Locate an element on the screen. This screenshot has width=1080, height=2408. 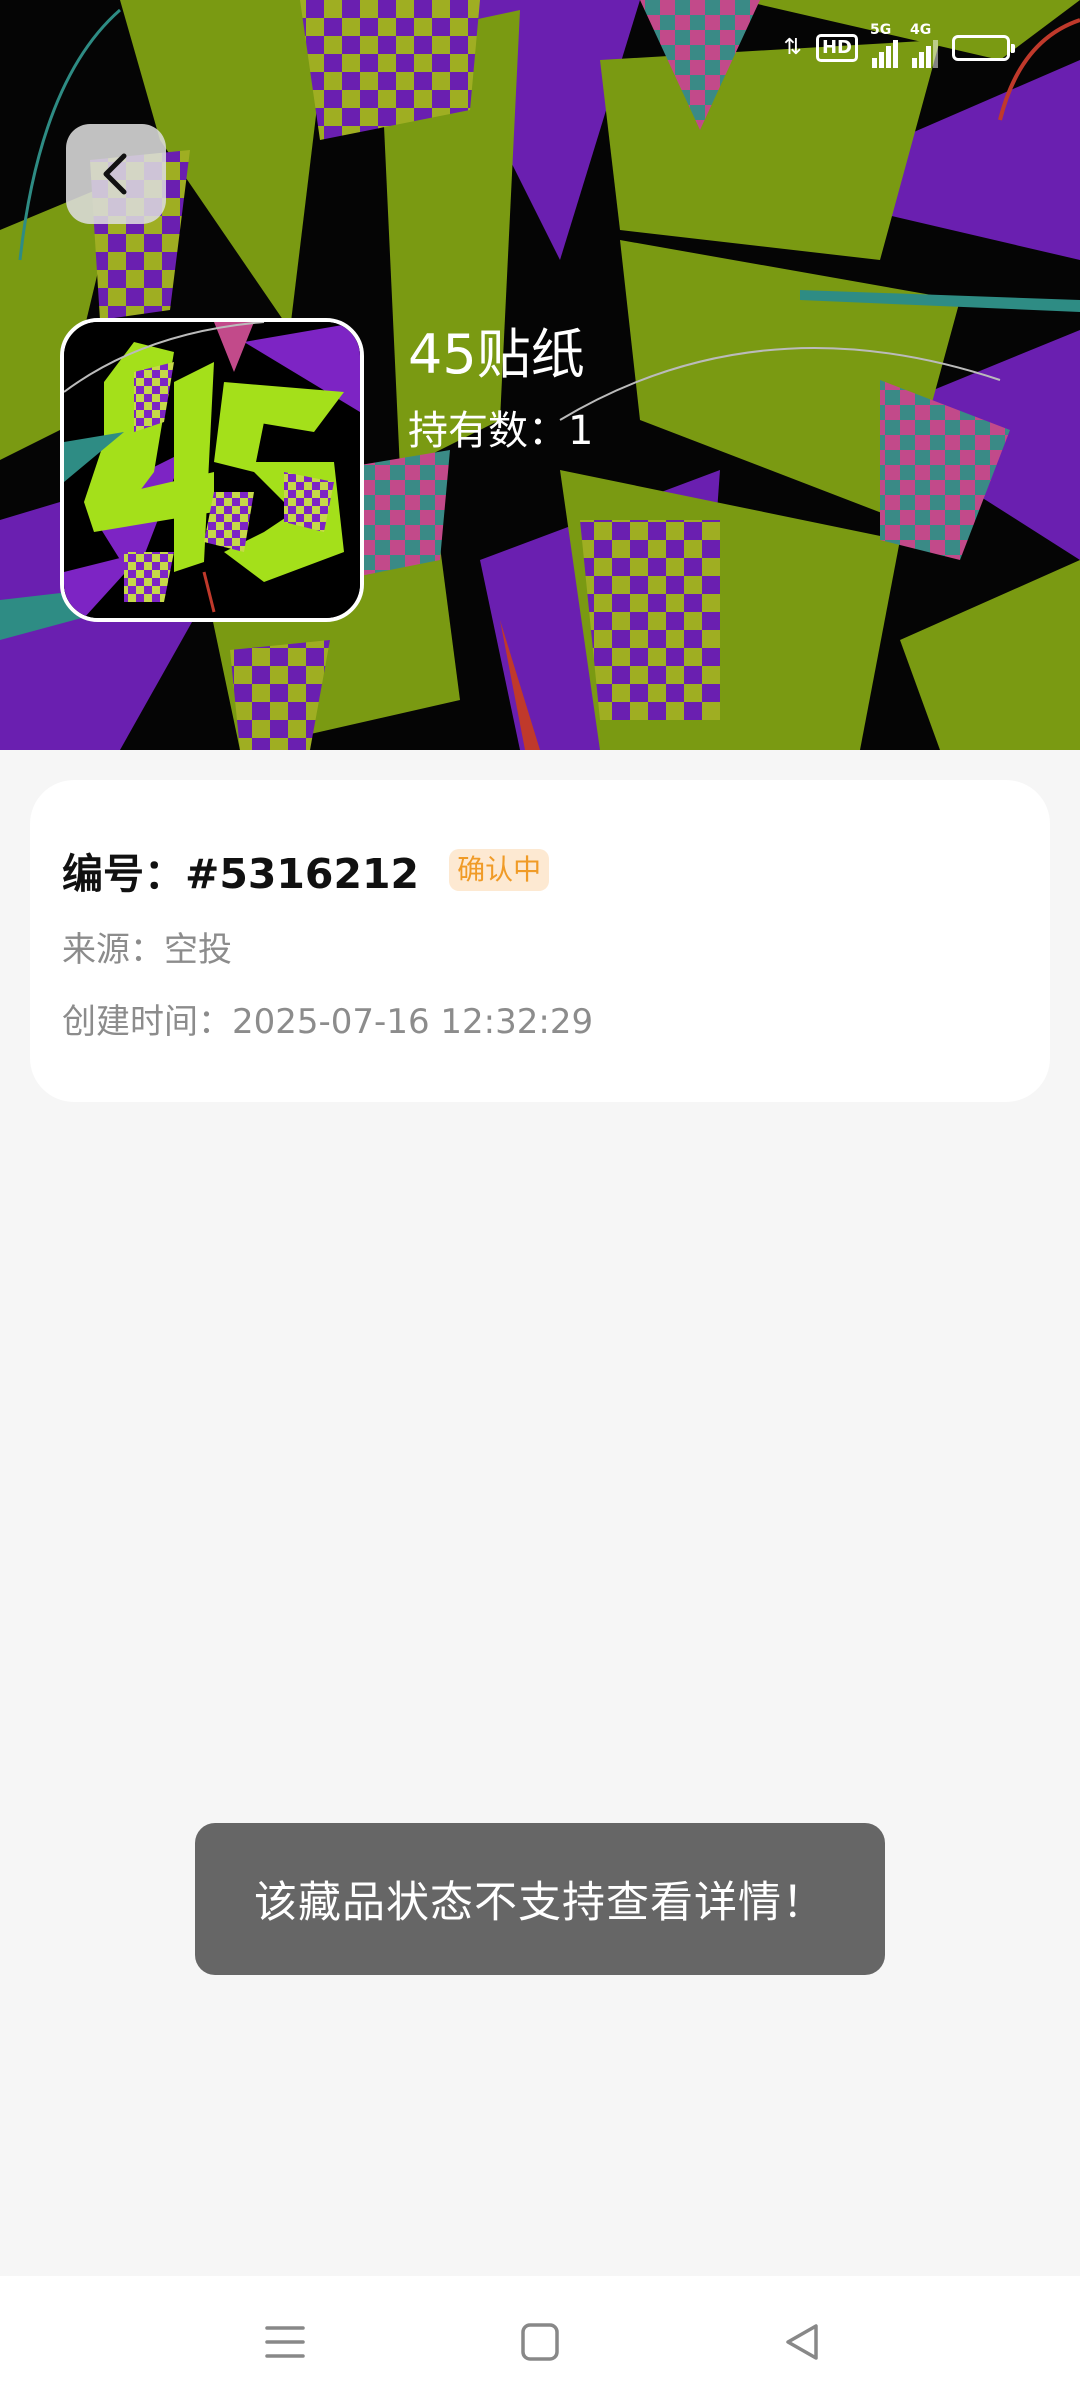
menu-icon is located at coordinates (285, 2342).